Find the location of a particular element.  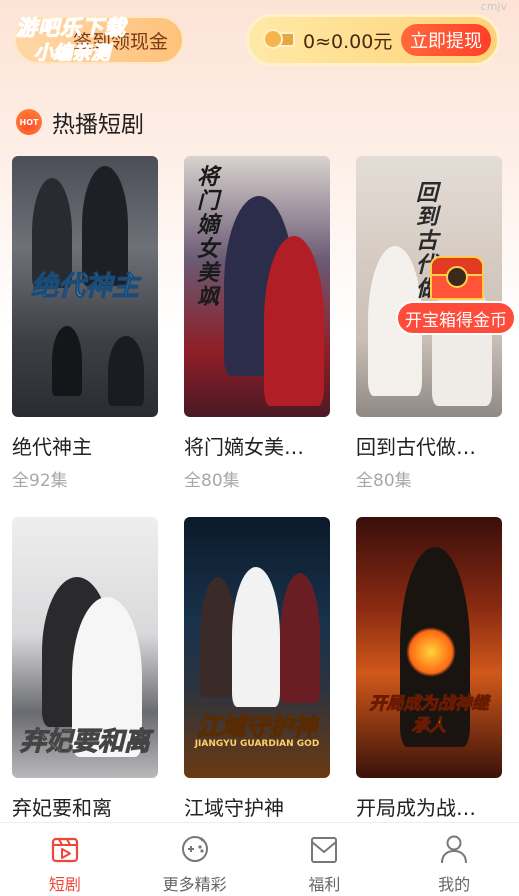

tab-label: 福利 is located at coordinates (324, 884).